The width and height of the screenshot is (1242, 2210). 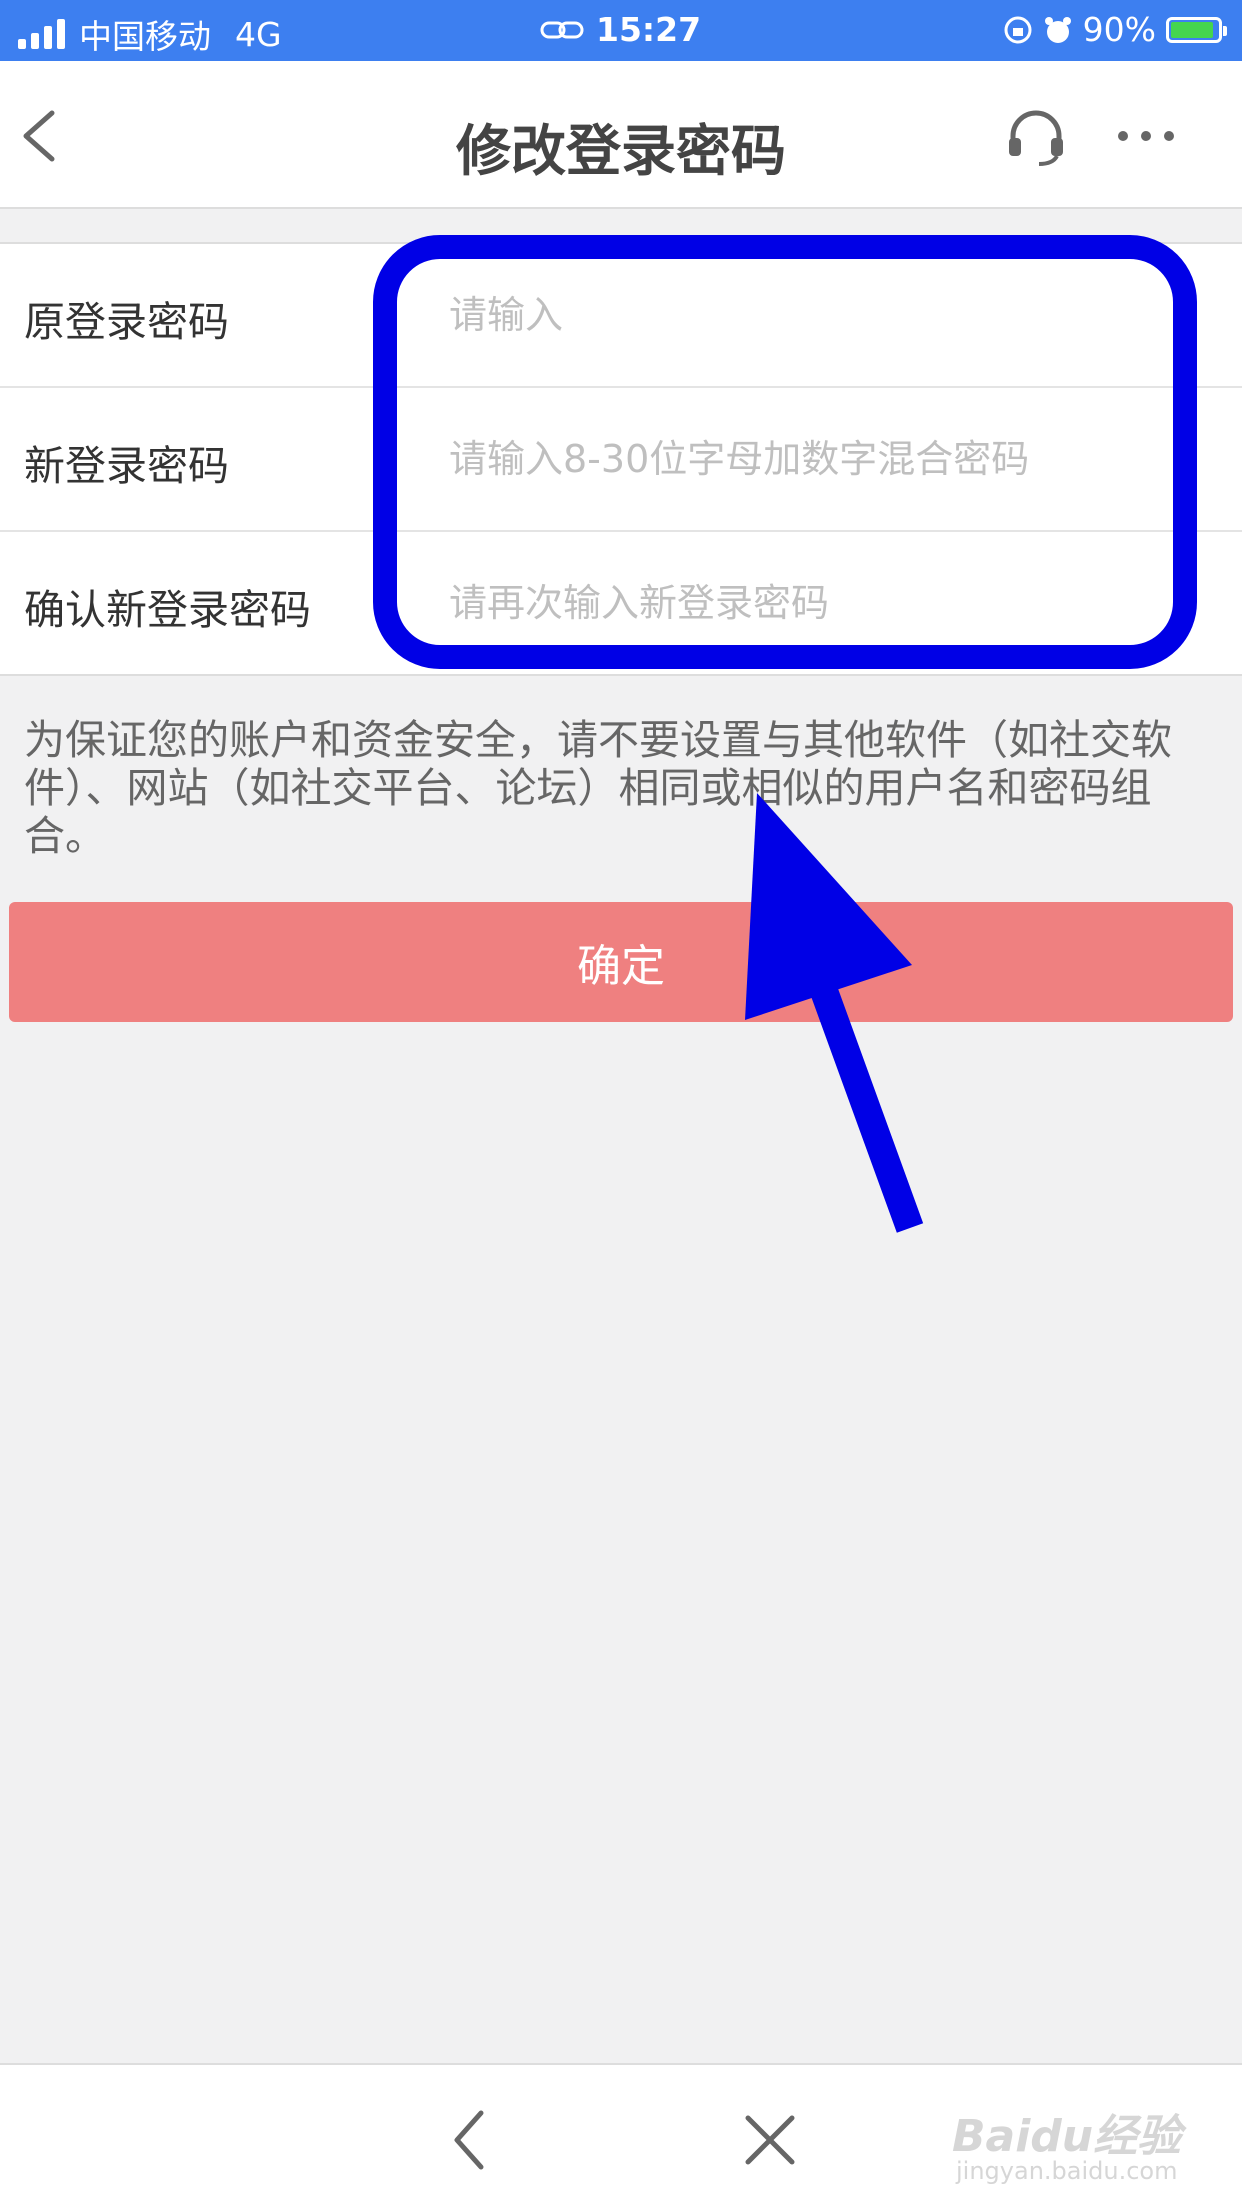 What do you see at coordinates (1036, 137) in the screenshot?
I see `headset-icon` at bounding box center [1036, 137].